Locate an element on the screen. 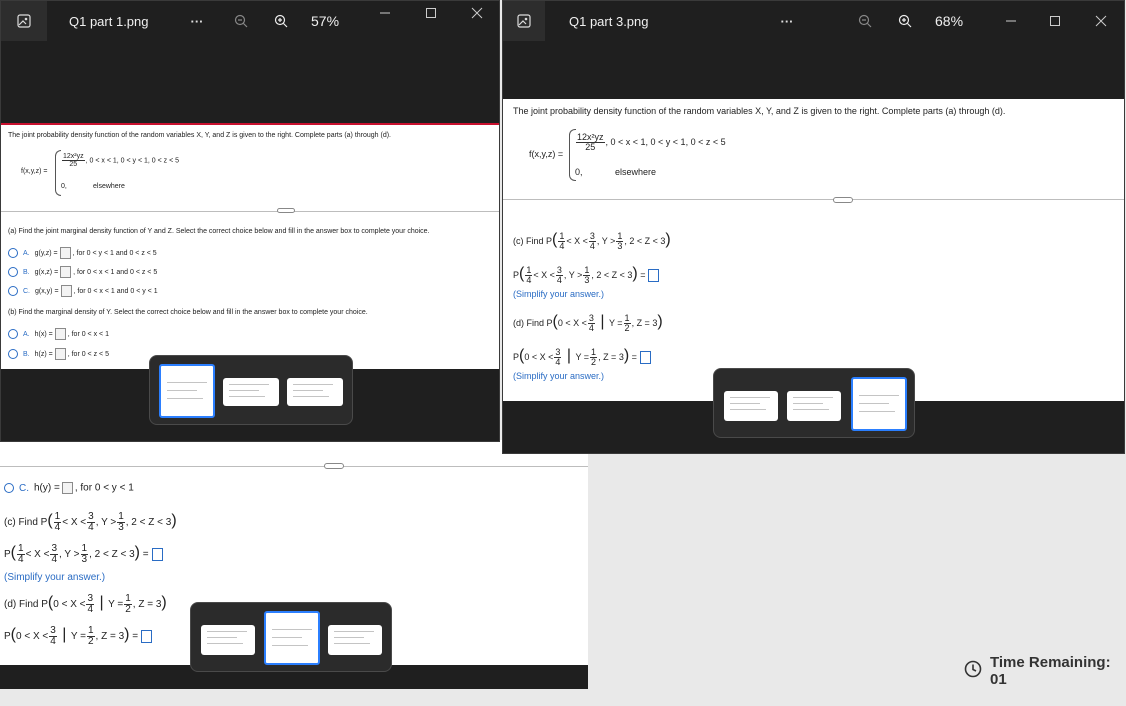 This screenshot has height=706, width=1126. window-title: Q1 part 3.png is located at coordinates (609, 21).